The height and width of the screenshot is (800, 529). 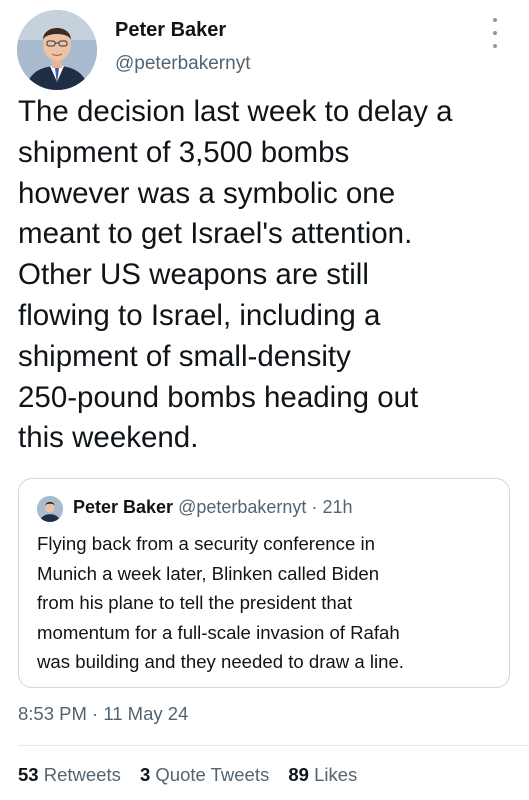 I want to click on retweets-stat: 53 Retweets, so click(x=69, y=774).